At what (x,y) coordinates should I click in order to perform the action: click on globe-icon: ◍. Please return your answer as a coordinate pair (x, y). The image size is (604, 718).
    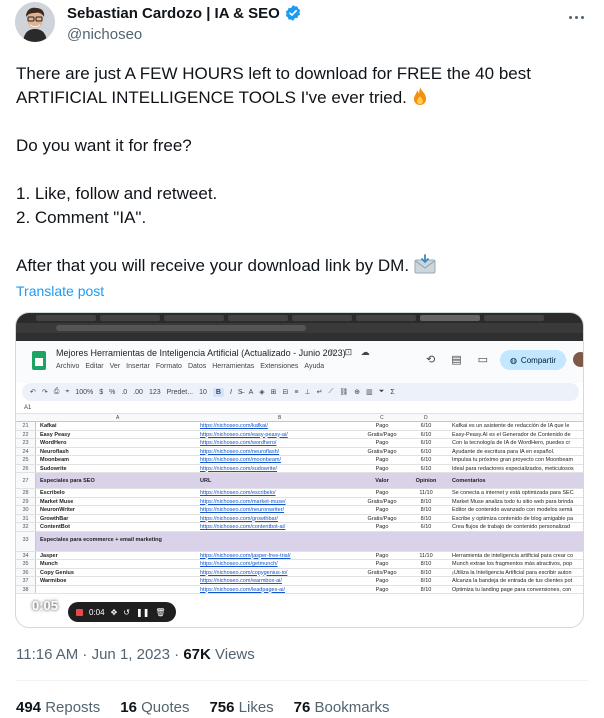
    Looking at the image, I should click on (513, 360).